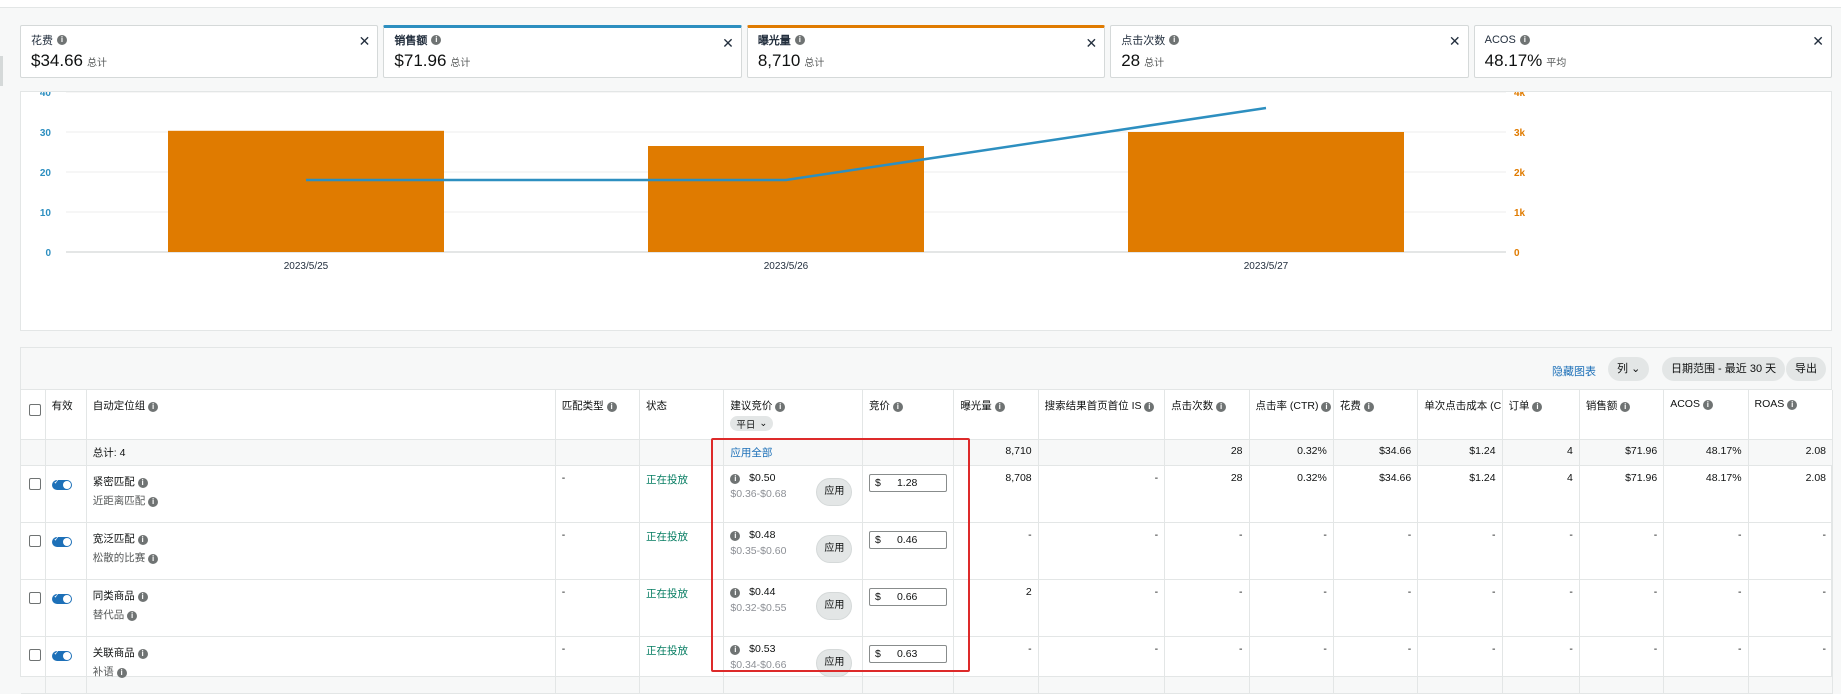 Image resolution: width=1841 pixels, height=694 pixels. What do you see at coordinates (1376, 551) in the screenshot?
I see `spend: -` at bounding box center [1376, 551].